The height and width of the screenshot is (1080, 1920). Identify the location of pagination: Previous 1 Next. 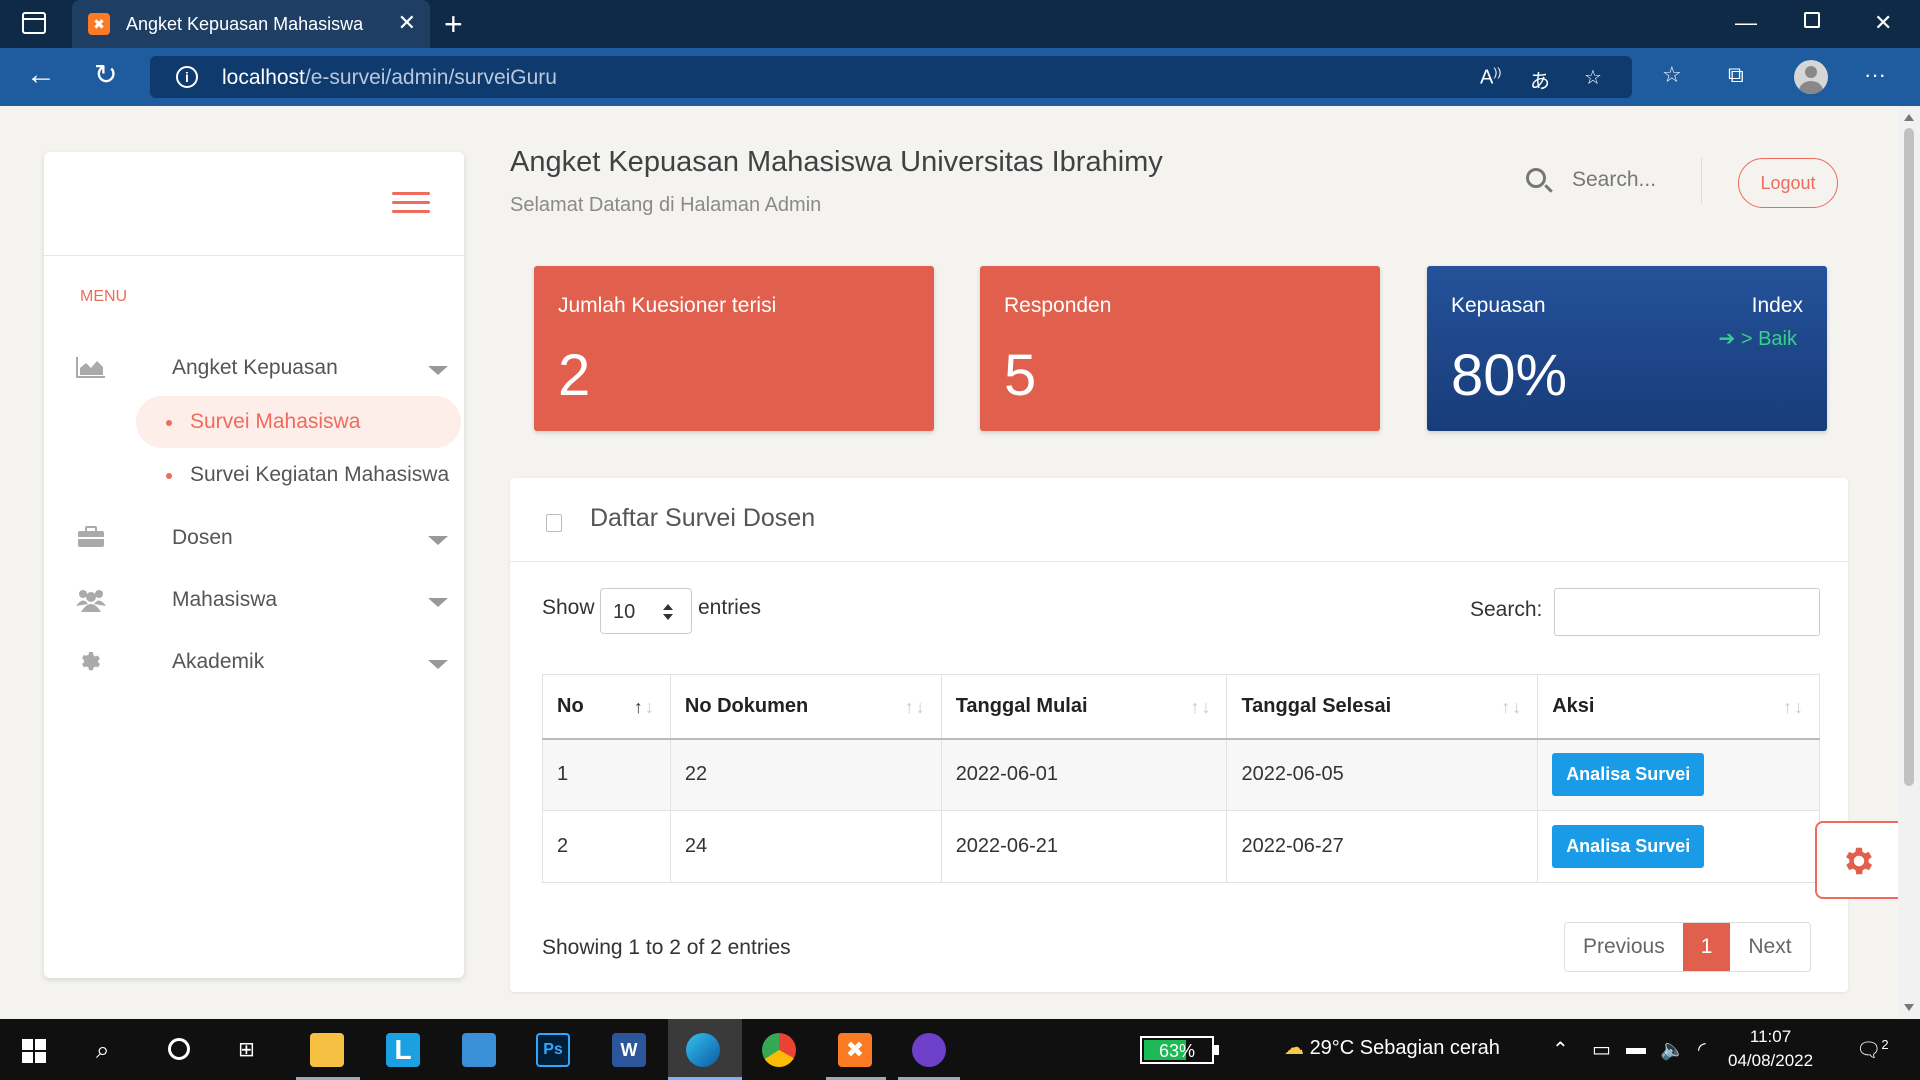
(1687, 947).